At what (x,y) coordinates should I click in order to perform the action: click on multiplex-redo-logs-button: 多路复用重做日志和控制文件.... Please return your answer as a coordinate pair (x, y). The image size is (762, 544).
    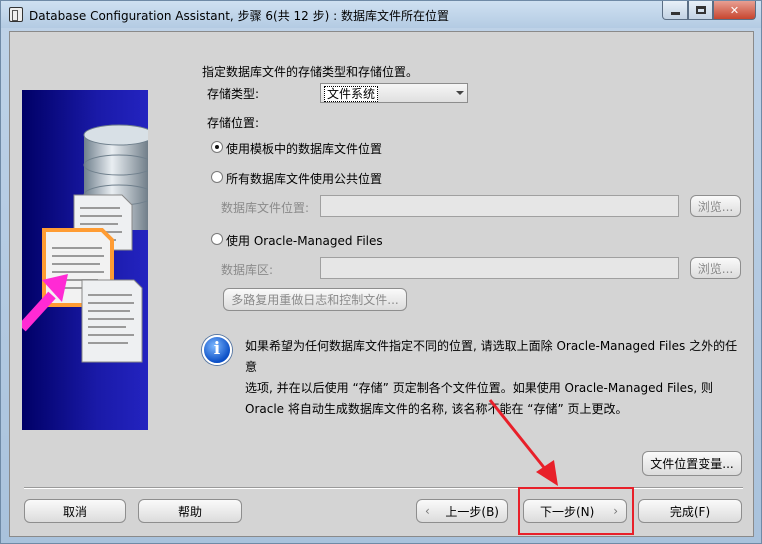
    Looking at the image, I should click on (315, 299).